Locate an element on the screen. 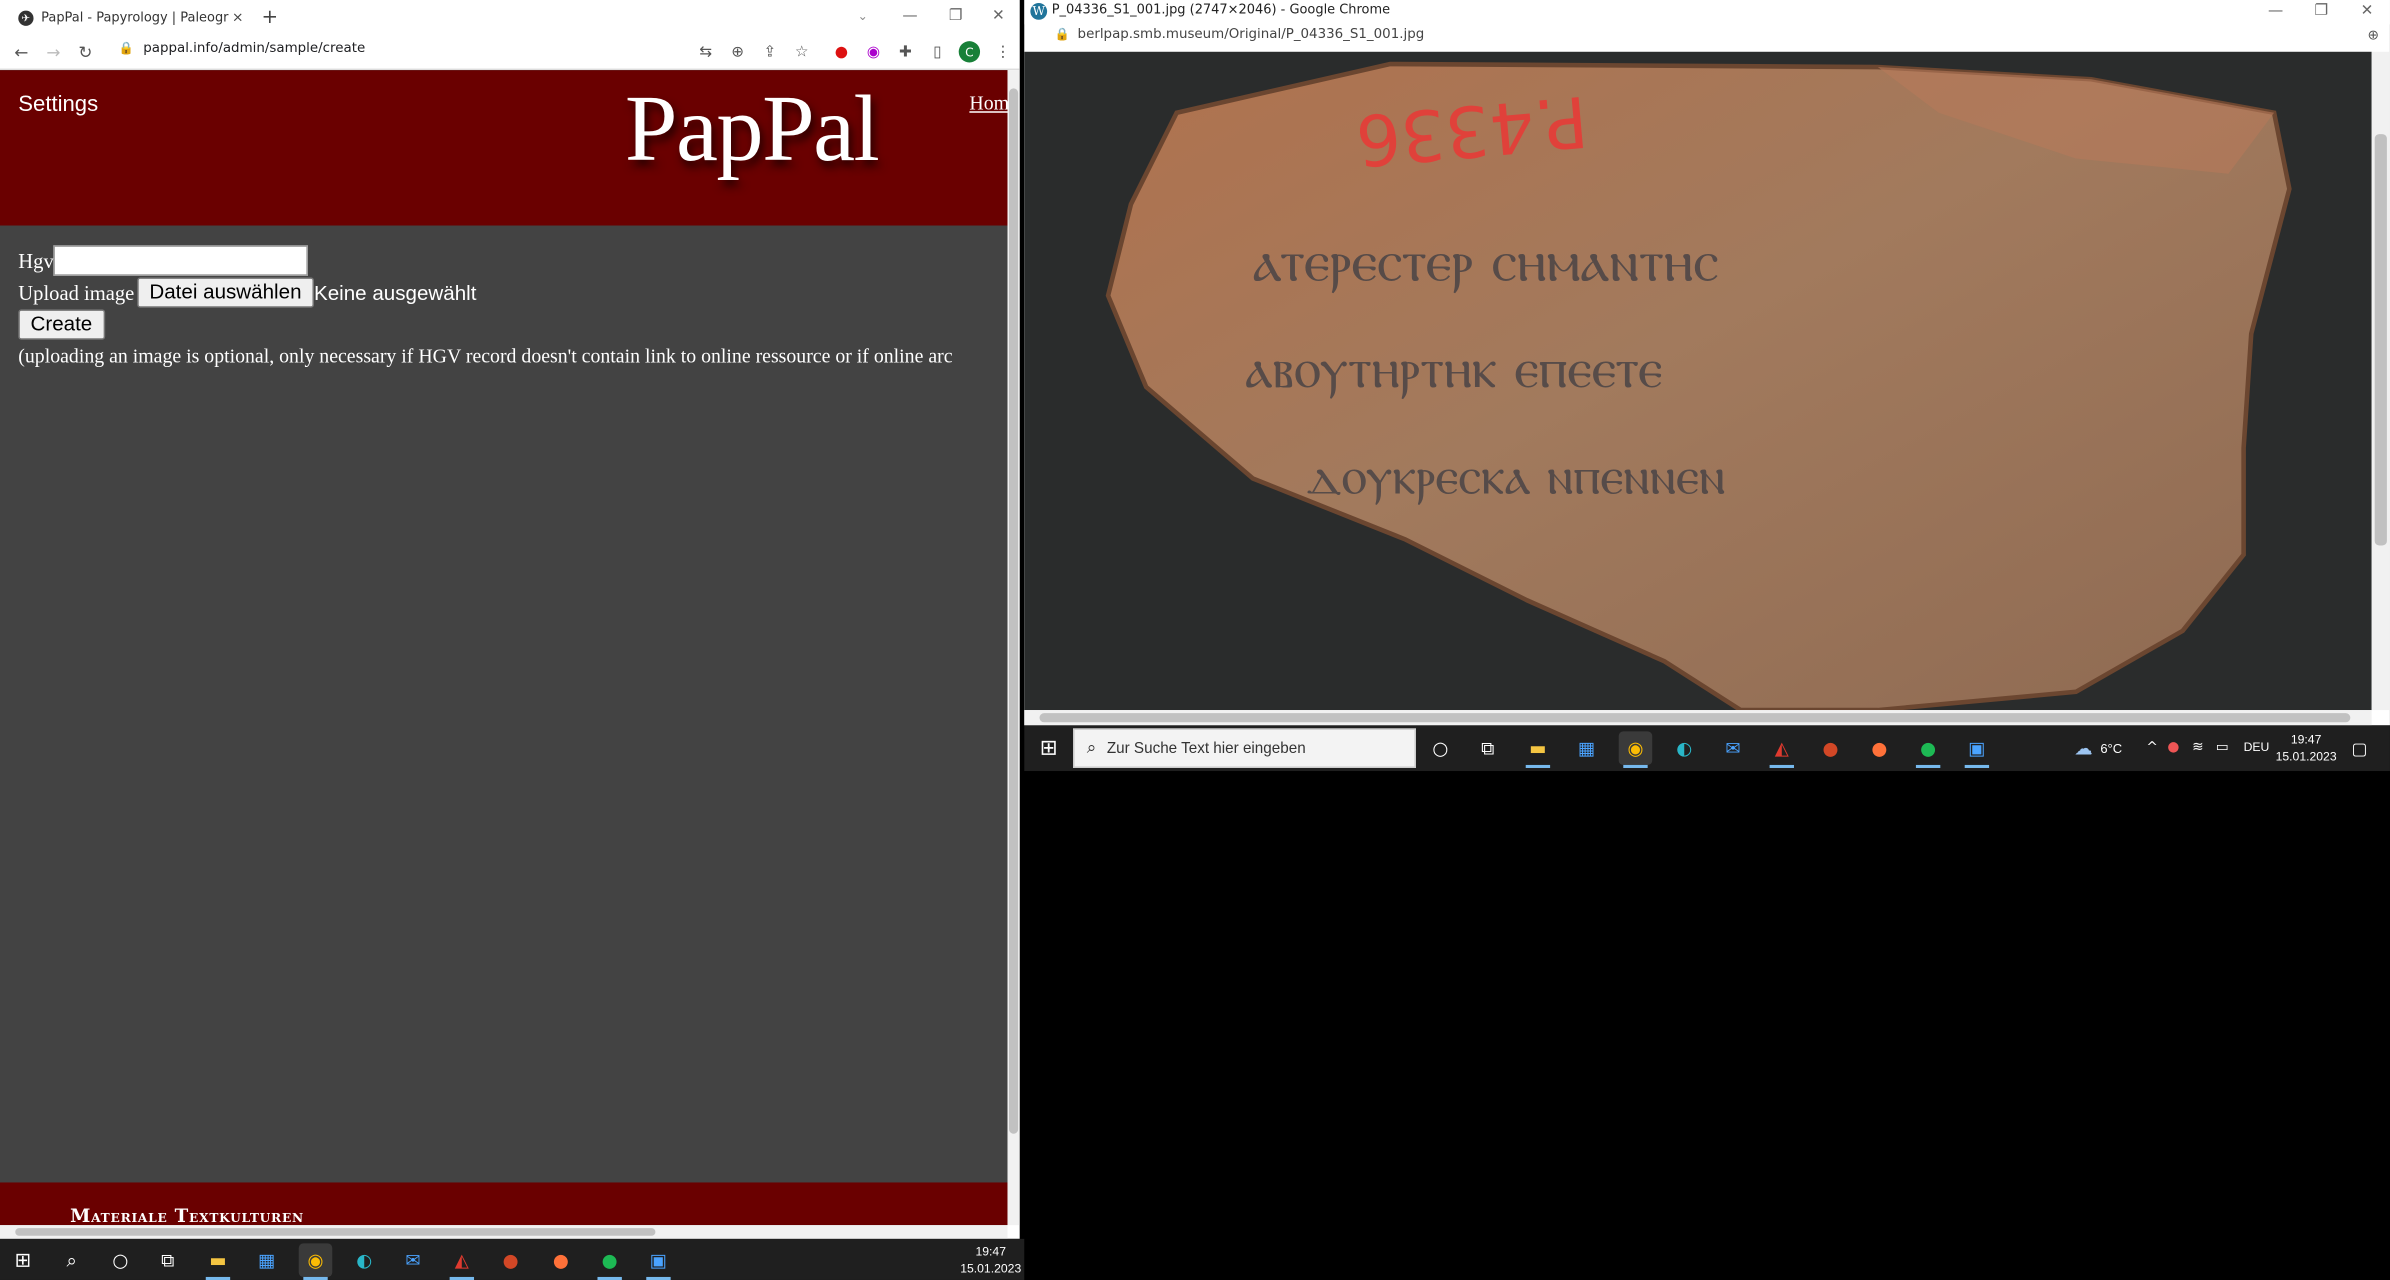 This screenshot has height=1280, width=2390. tab-search-icon: ⌄ is located at coordinates (863, 15).